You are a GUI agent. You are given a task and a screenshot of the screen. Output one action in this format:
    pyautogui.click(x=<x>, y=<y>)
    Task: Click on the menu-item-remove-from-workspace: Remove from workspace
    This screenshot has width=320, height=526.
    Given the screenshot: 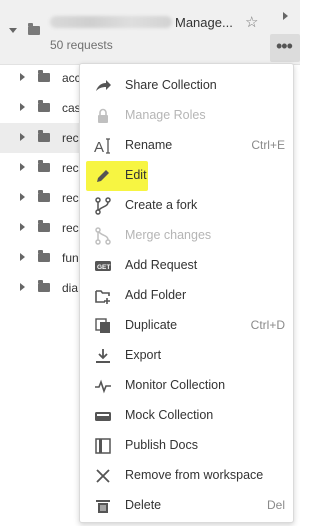 What is the action you would take?
    pyautogui.click(x=186, y=476)
    